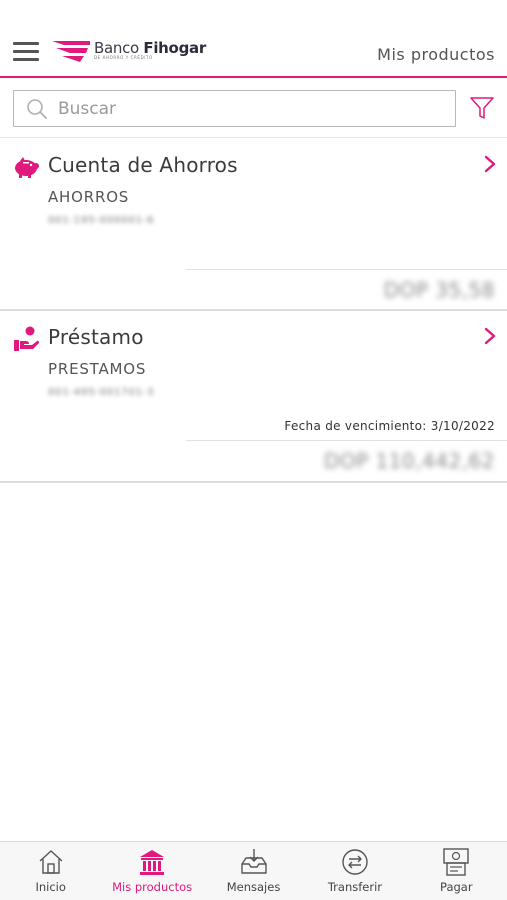 The image size is (507, 900). I want to click on account-number: 001-195-000001-6, so click(101, 220).